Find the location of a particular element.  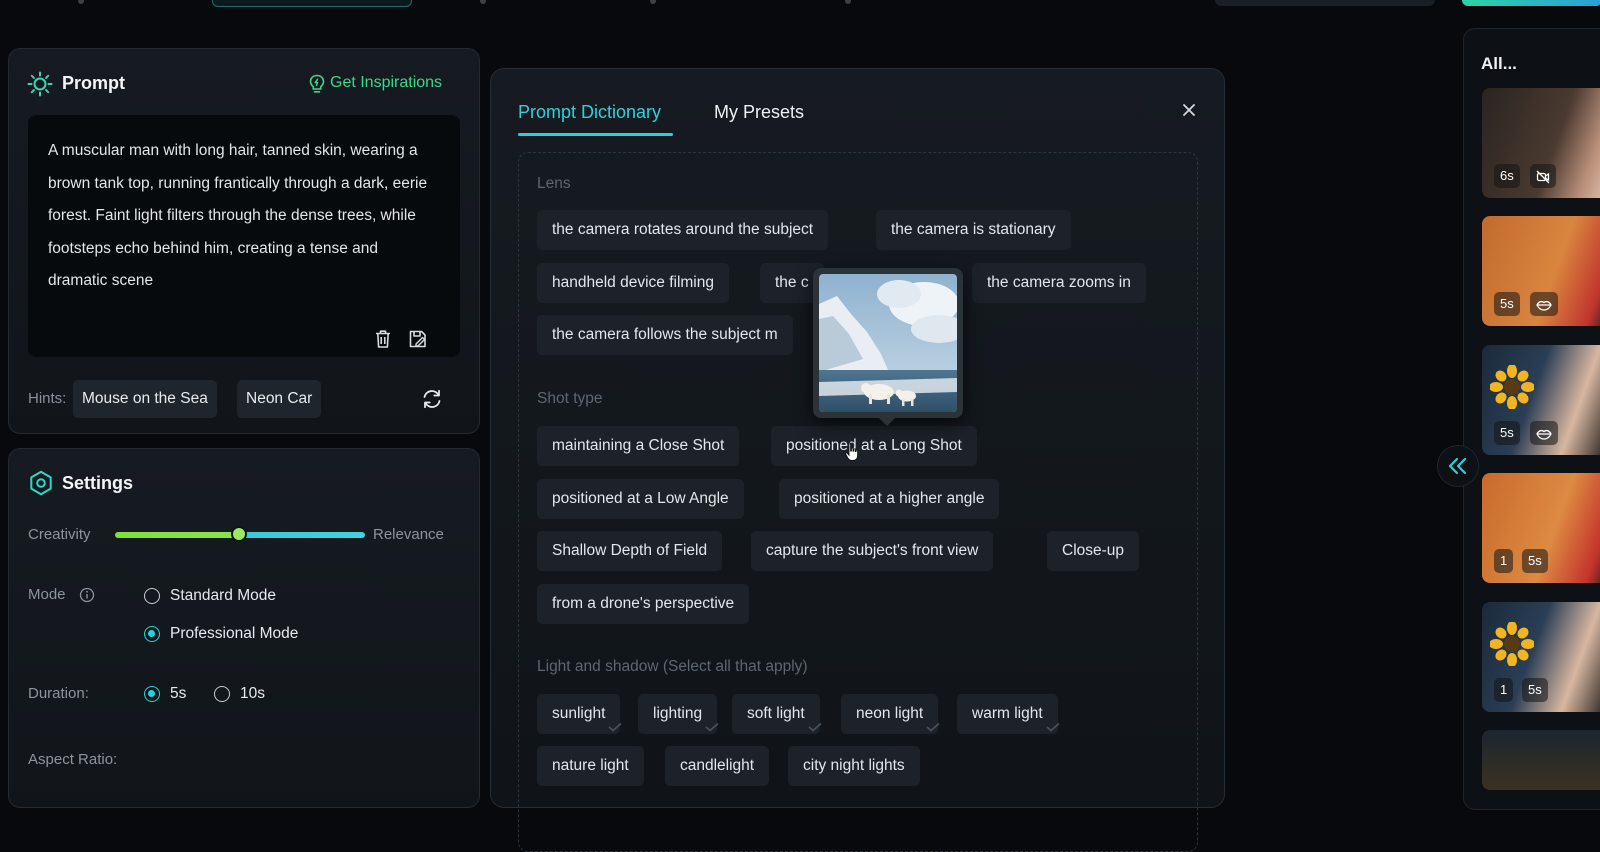

refresh-icon is located at coordinates (432, 399).